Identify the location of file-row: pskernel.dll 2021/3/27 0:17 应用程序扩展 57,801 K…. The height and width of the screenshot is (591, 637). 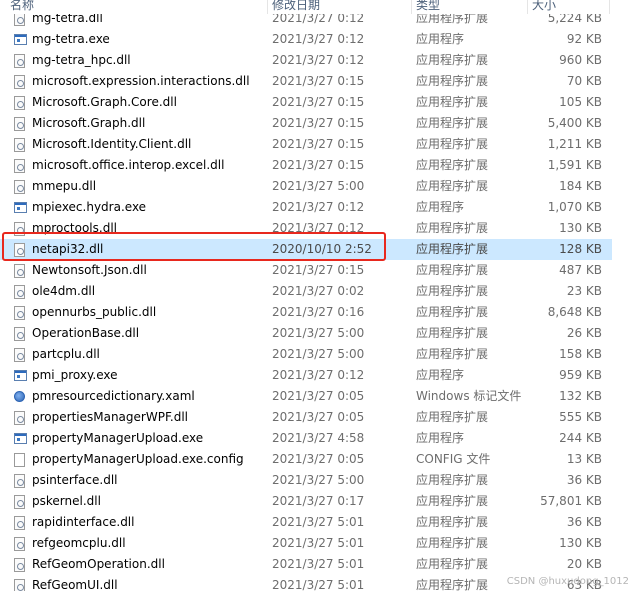
(306, 501).